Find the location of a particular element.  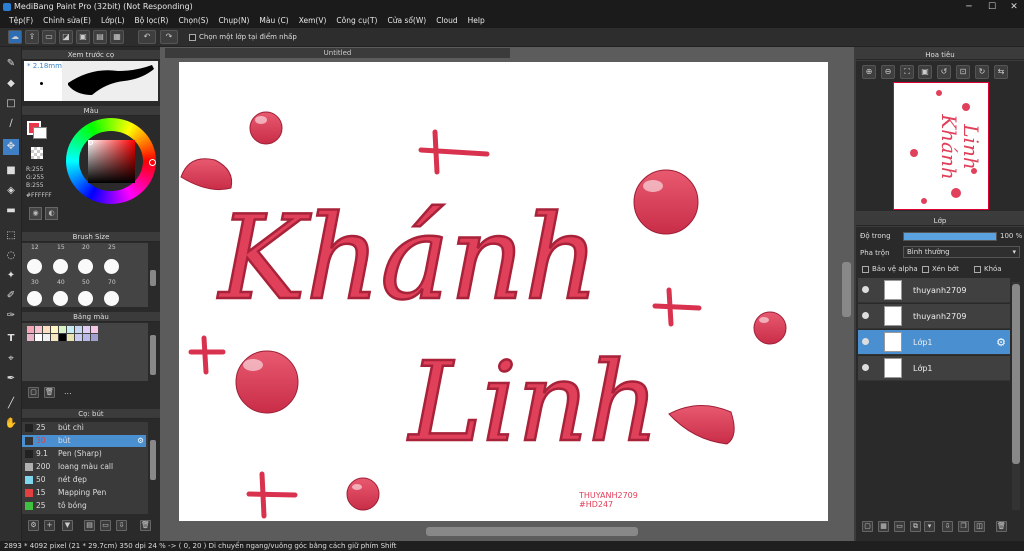

menu-file: Tệp(F) is located at coordinates (21, 21).